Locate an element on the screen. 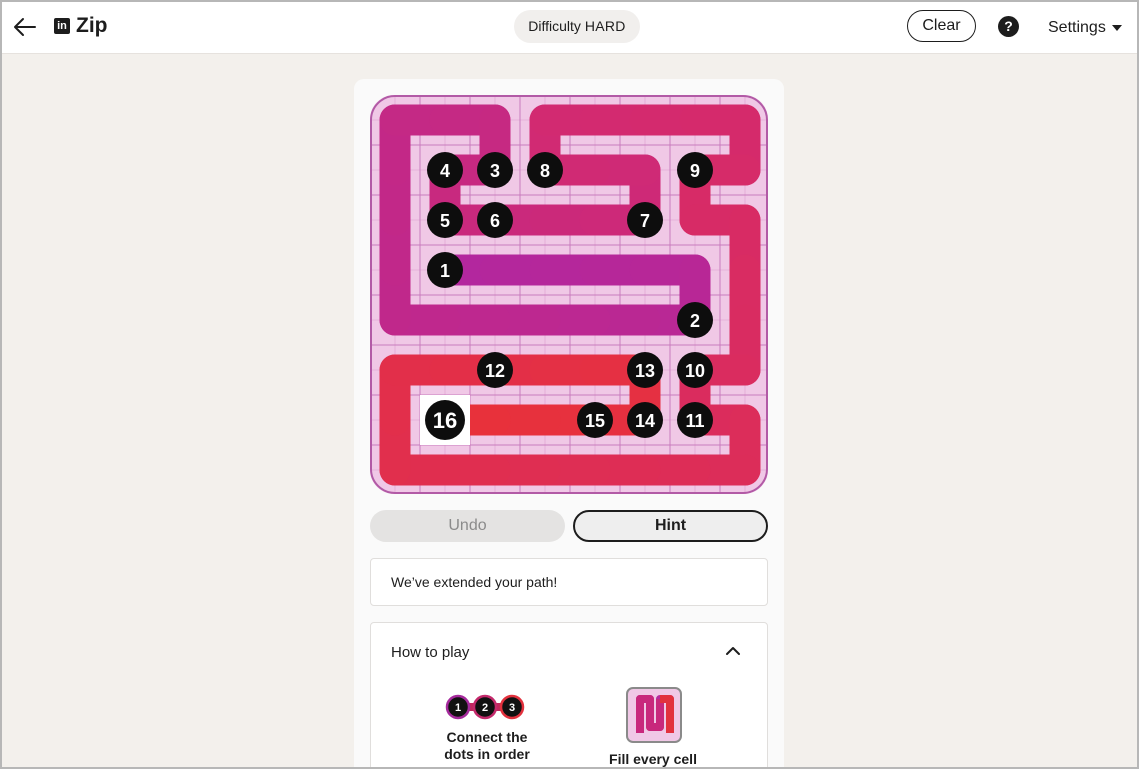 Image resolution: width=1139 pixels, height=769 pixels. back-arrow-icon is located at coordinates (25, 27).